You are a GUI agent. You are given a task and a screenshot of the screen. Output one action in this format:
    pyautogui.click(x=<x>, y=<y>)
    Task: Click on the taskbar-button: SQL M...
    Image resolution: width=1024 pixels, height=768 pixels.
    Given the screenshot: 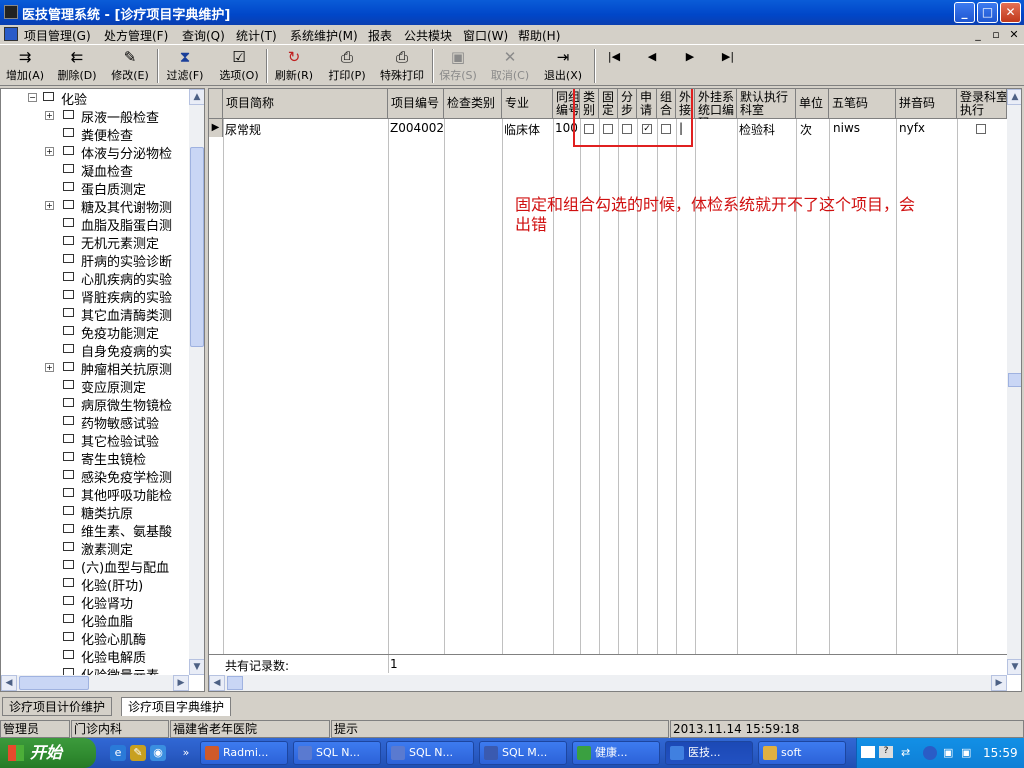 What is the action you would take?
    pyautogui.click(x=523, y=753)
    